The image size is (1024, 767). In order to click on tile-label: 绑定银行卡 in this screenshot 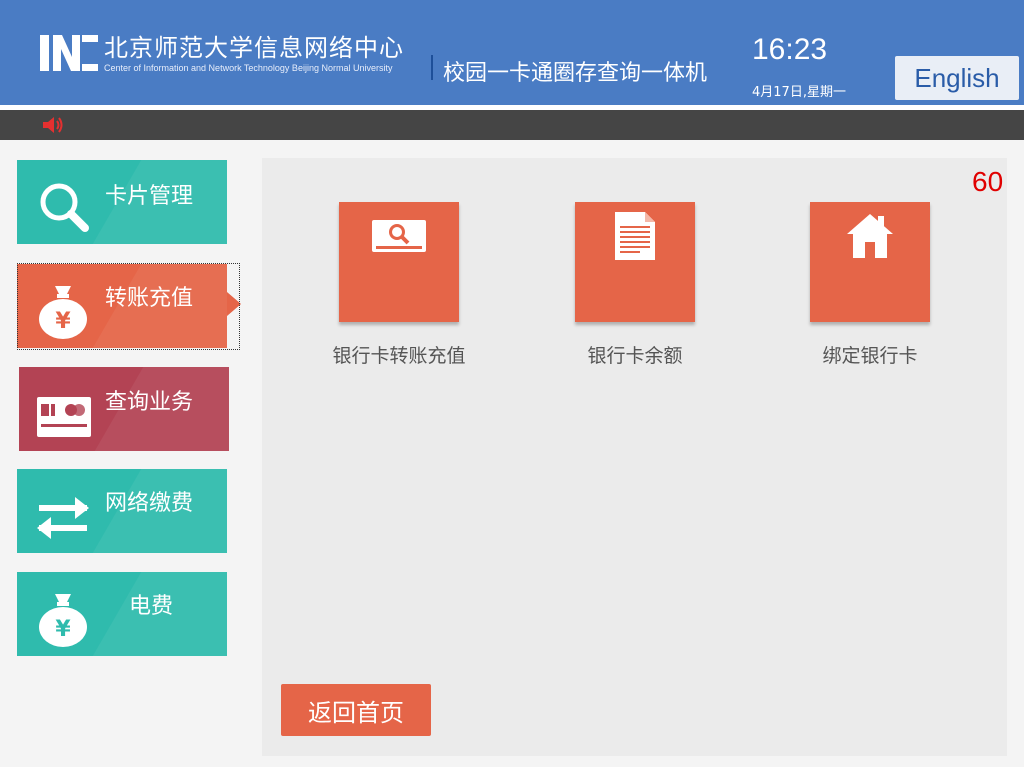, I will do `click(870, 356)`.